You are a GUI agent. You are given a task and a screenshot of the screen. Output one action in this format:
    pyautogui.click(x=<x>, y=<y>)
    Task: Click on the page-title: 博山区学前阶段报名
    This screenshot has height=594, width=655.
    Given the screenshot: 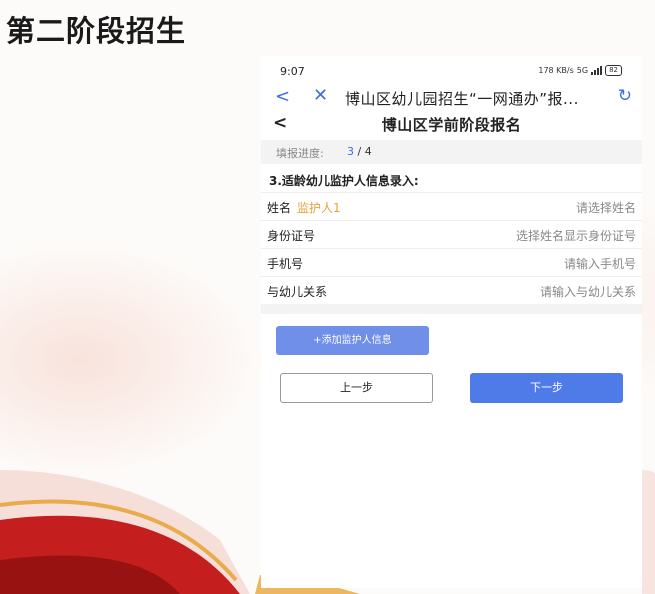 What is the action you would take?
    pyautogui.click(x=451, y=125)
    